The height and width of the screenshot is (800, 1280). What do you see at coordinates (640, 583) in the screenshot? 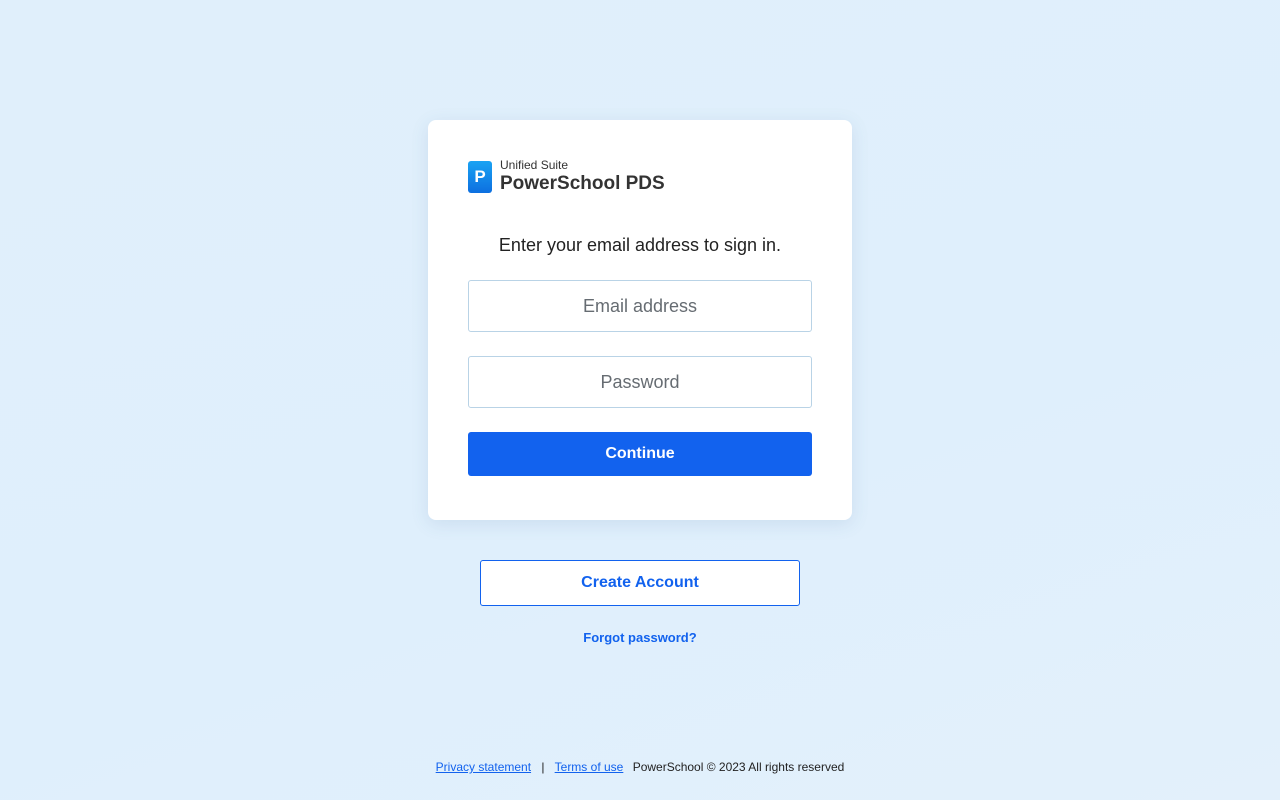
I see `create-account-button: Create Account` at bounding box center [640, 583].